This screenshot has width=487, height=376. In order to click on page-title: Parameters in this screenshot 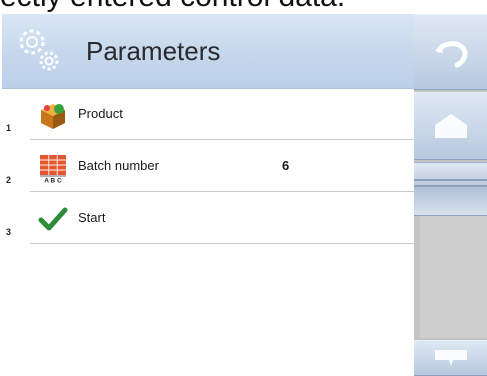, I will do `click(153, 51)`.